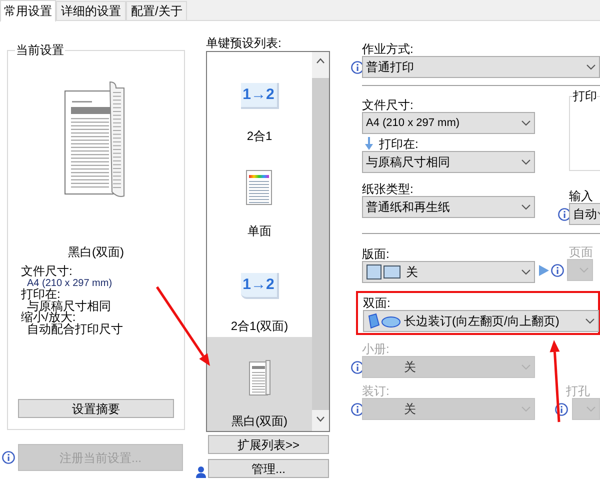 The image size is (600, 486). What do you see at coordinates (585, 96) in the screenshot?
I see `group-title: 打印` at bounding box center [585, 96].